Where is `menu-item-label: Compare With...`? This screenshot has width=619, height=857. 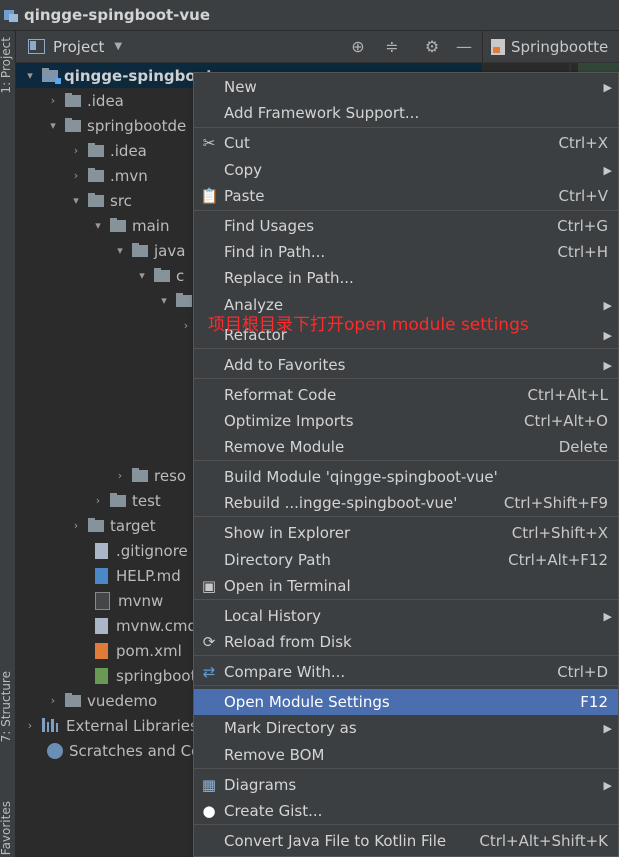 menu-item-label: Compare With... is located at coordinates (285, 672).